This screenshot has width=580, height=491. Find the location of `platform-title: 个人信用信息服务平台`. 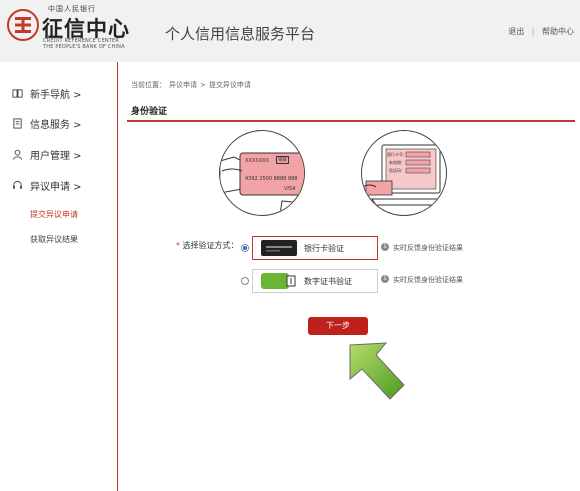

platform-title: 个人信用信息服务平台 is located at coordinates (240, 34).